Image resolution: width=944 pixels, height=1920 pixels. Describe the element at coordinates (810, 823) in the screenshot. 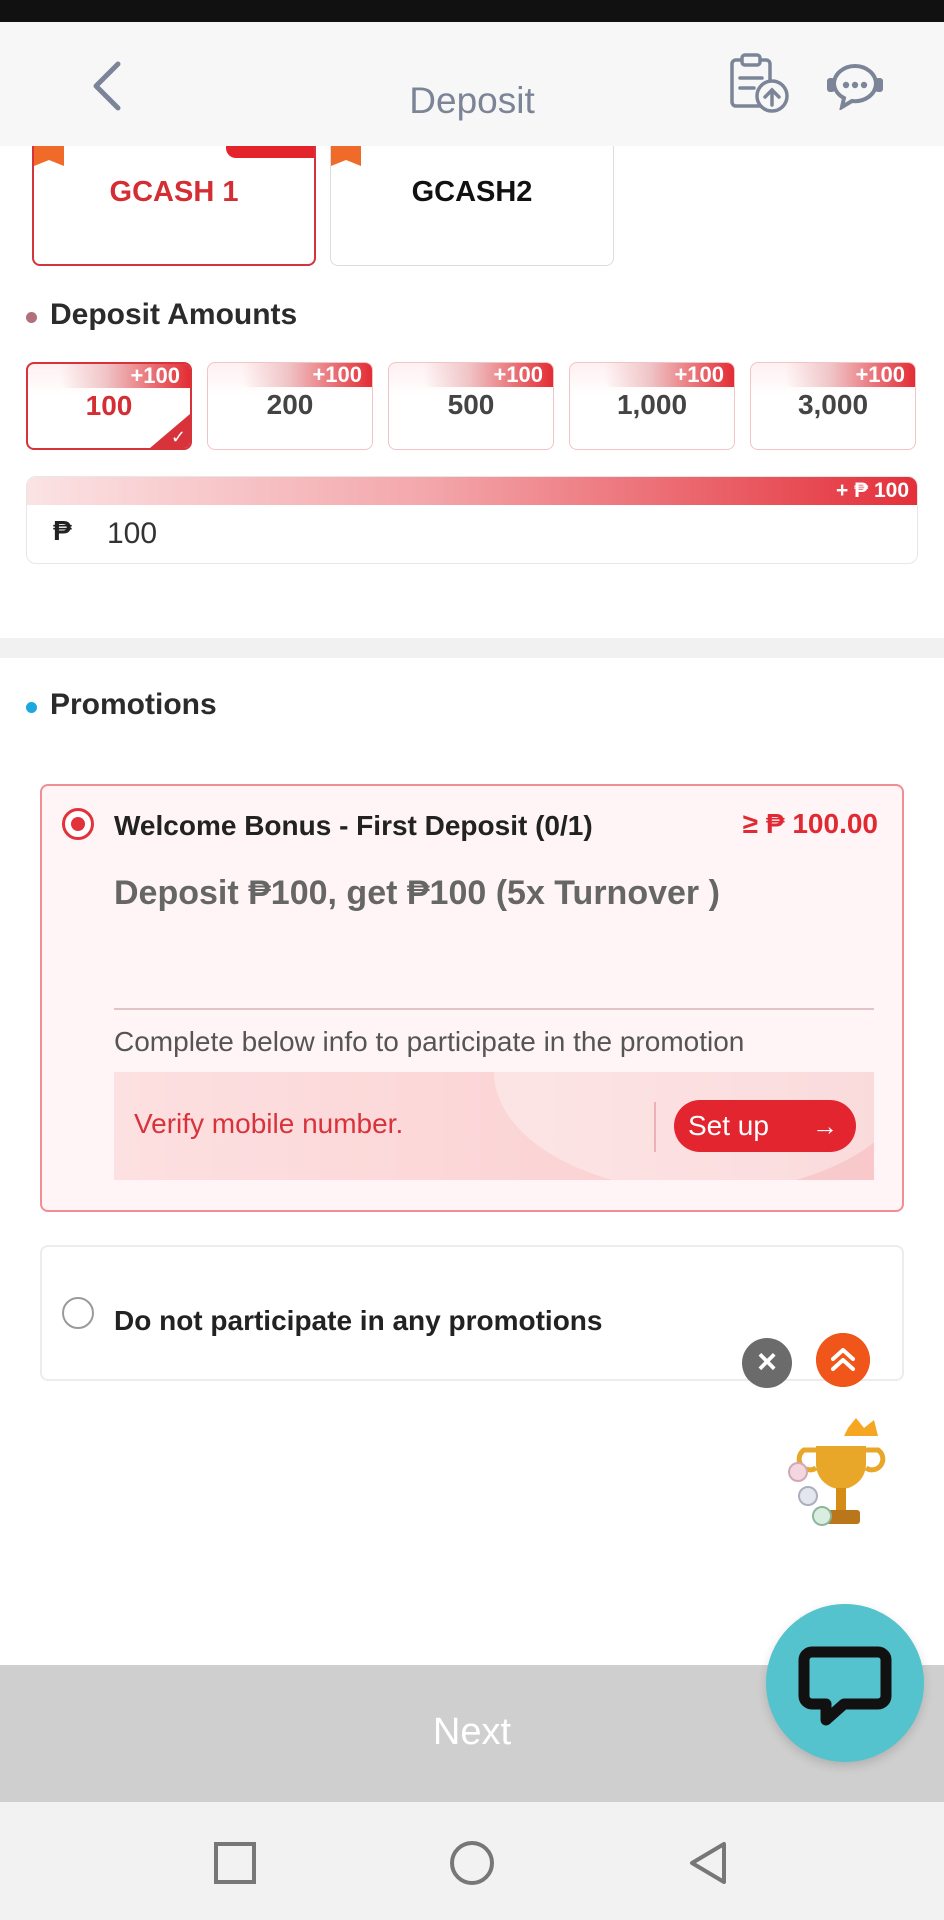

I see `promotion-minimum: ≥ ₱ 100.00` at that location.